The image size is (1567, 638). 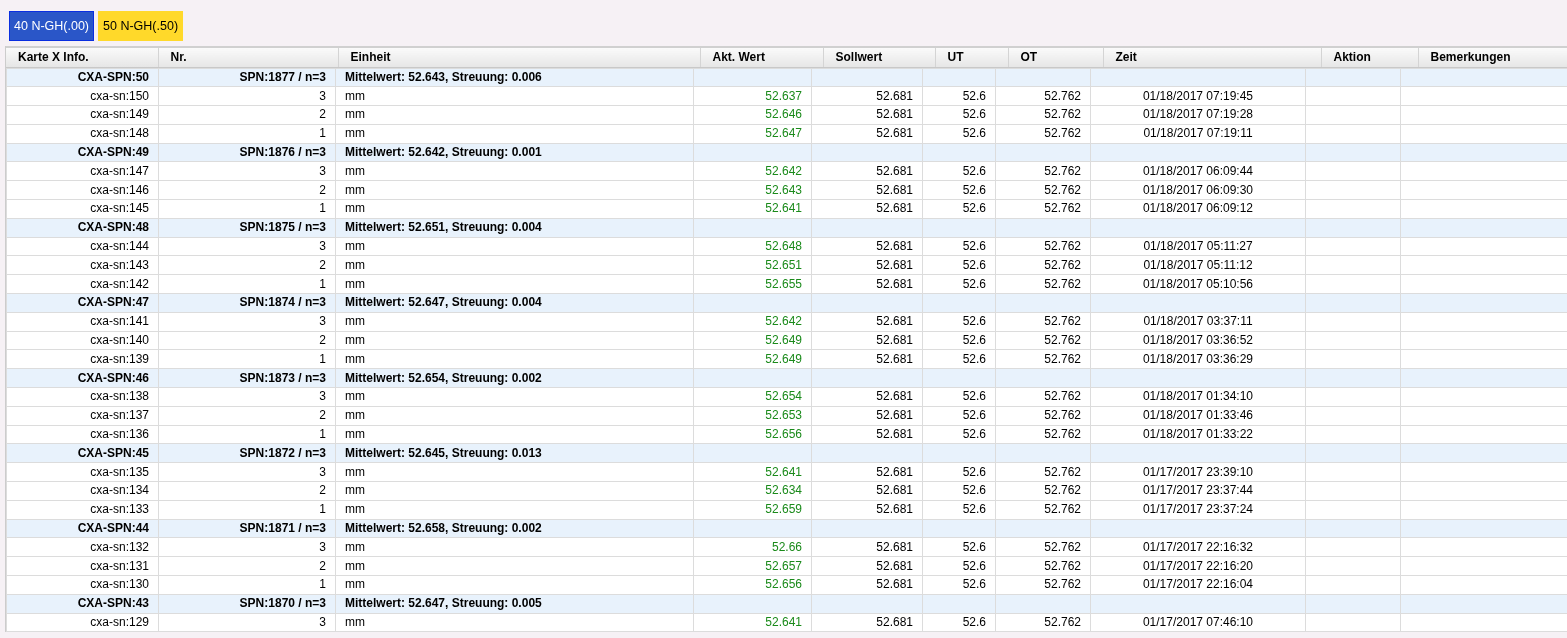 What do you see at coordinates (1198, 246) in the screenshot?
I see `table-cell: 01/18/2017 05:11:27` at bounding box center [1198, 246].